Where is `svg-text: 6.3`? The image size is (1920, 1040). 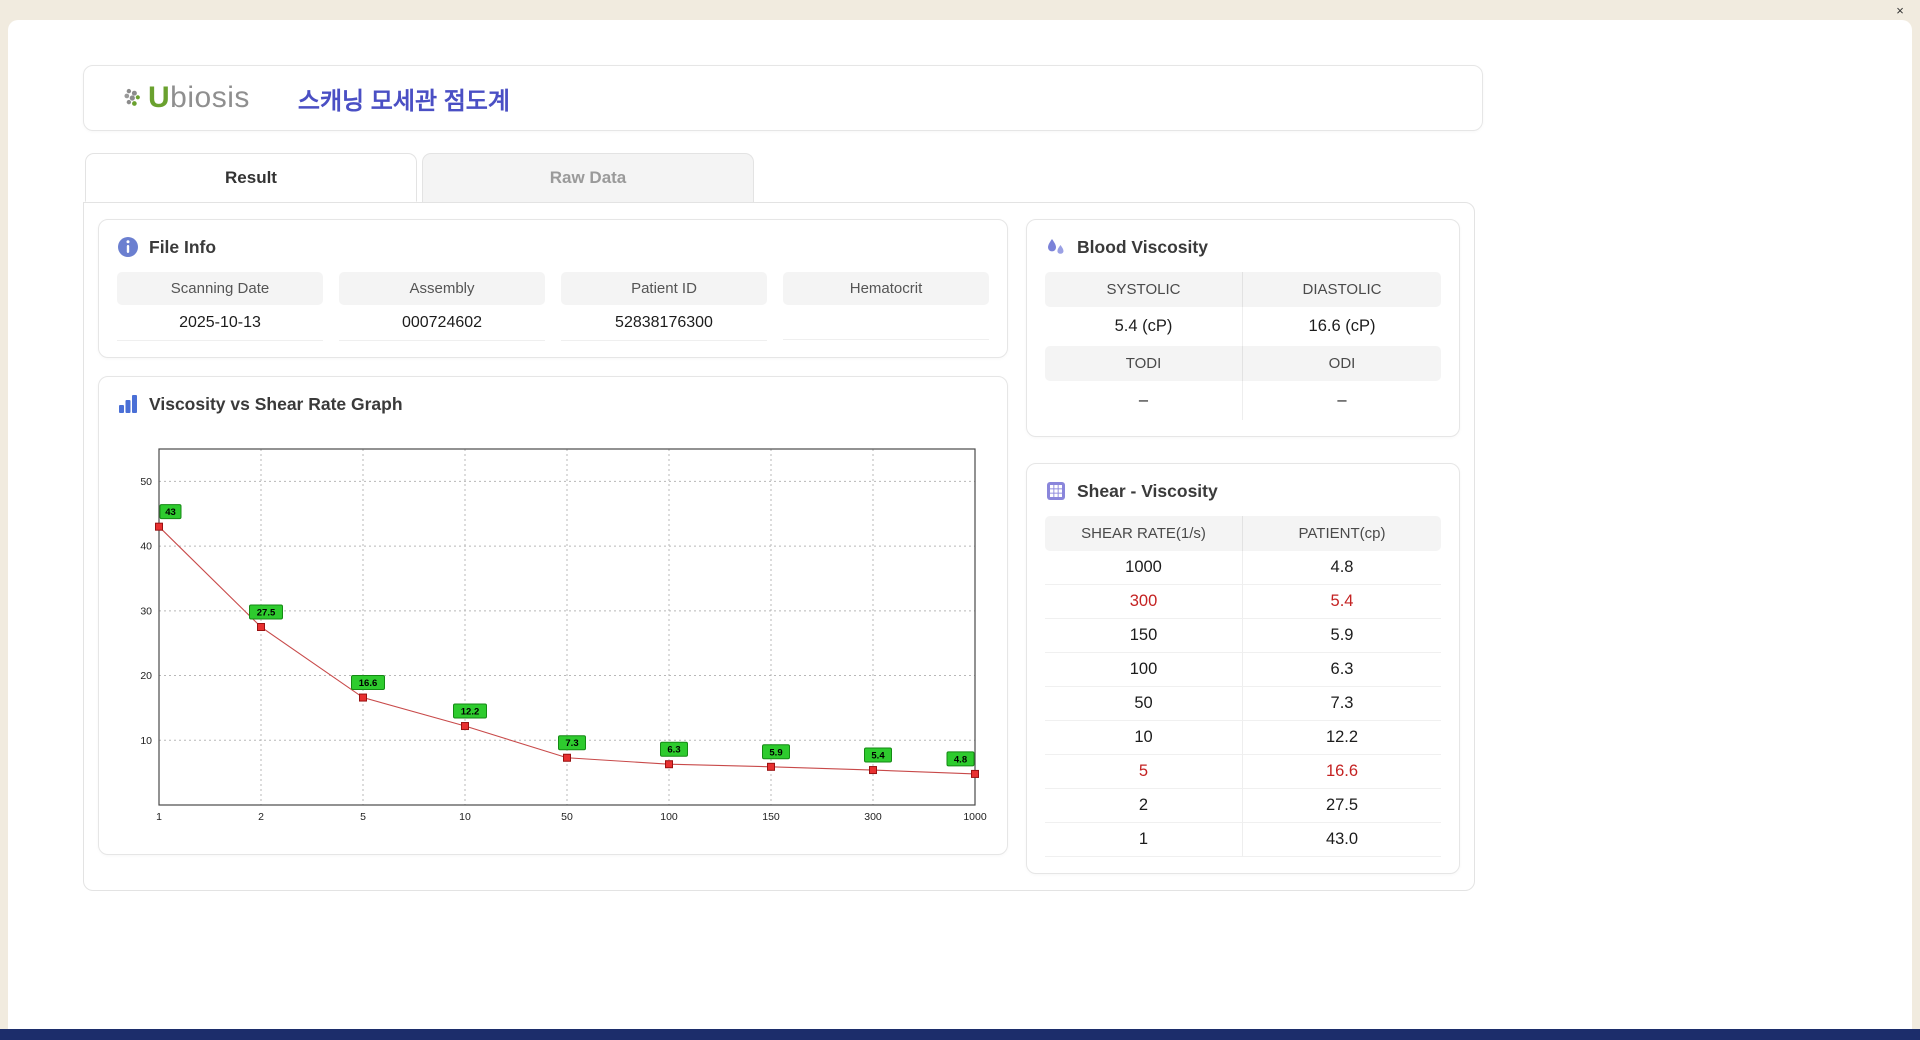 svg-text: 6.3 is located at coordinates (673, 750).